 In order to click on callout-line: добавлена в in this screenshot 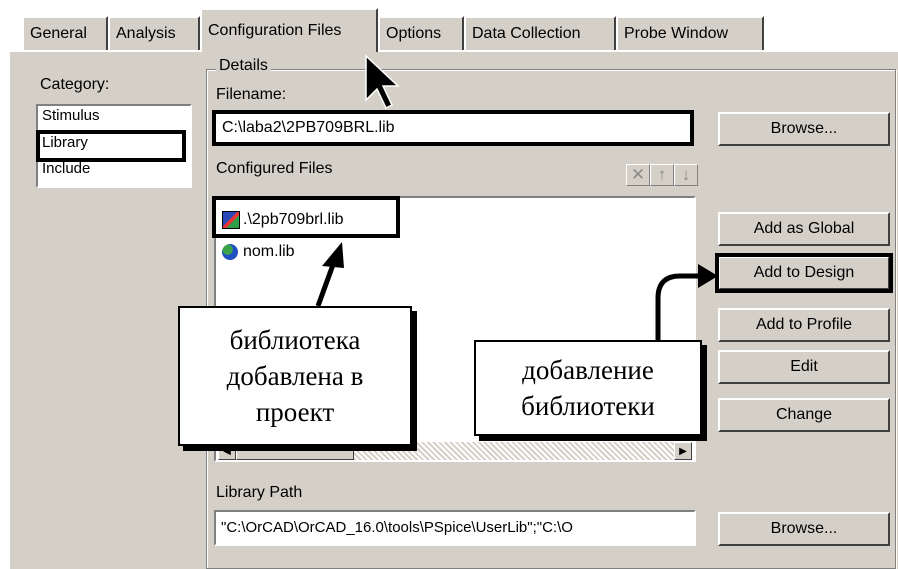, I will do `click(295, 376)`.